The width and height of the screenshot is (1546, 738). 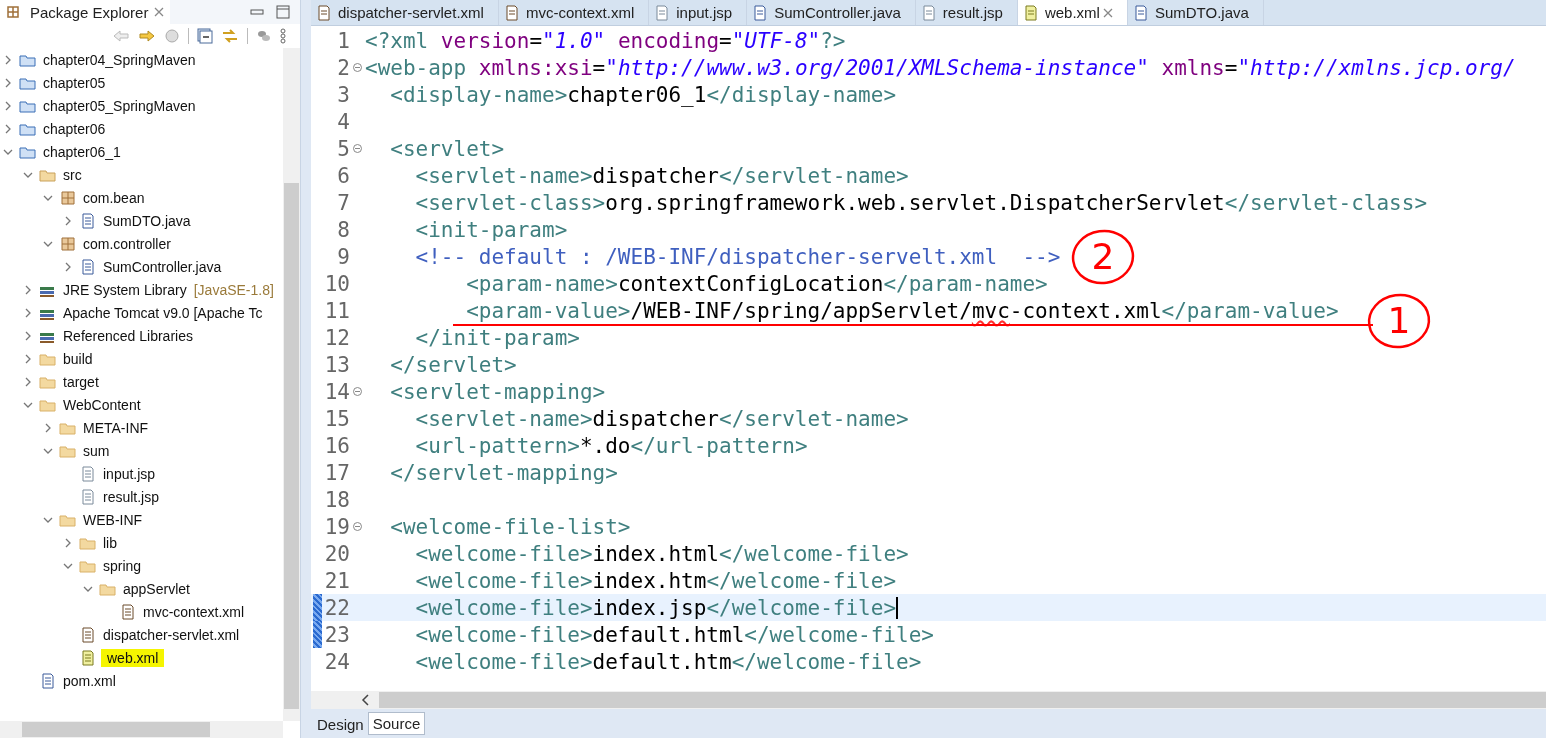 What do you see at coordinates (966, 12) in the screenshot?
I see `editor-tab: result.jsp` at bounding box center [966, 12].